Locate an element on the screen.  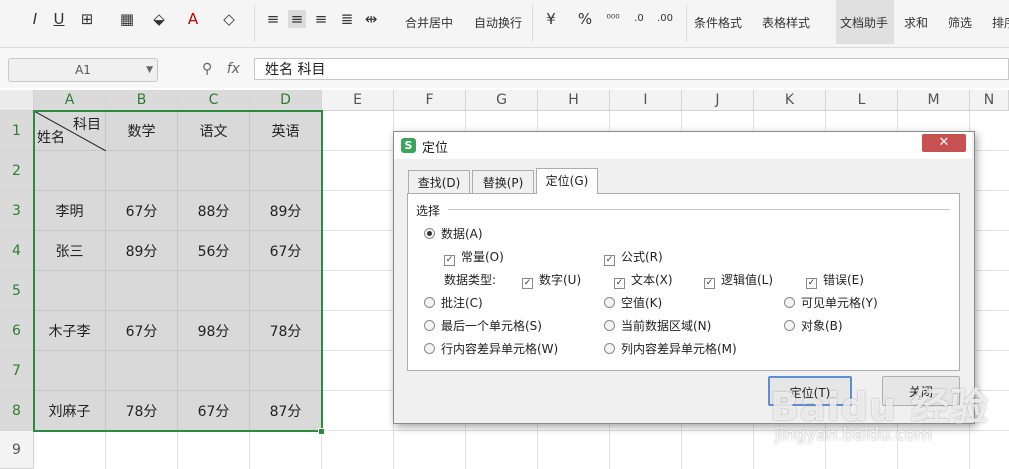
column-header: M is located at coordinates (934, 100).